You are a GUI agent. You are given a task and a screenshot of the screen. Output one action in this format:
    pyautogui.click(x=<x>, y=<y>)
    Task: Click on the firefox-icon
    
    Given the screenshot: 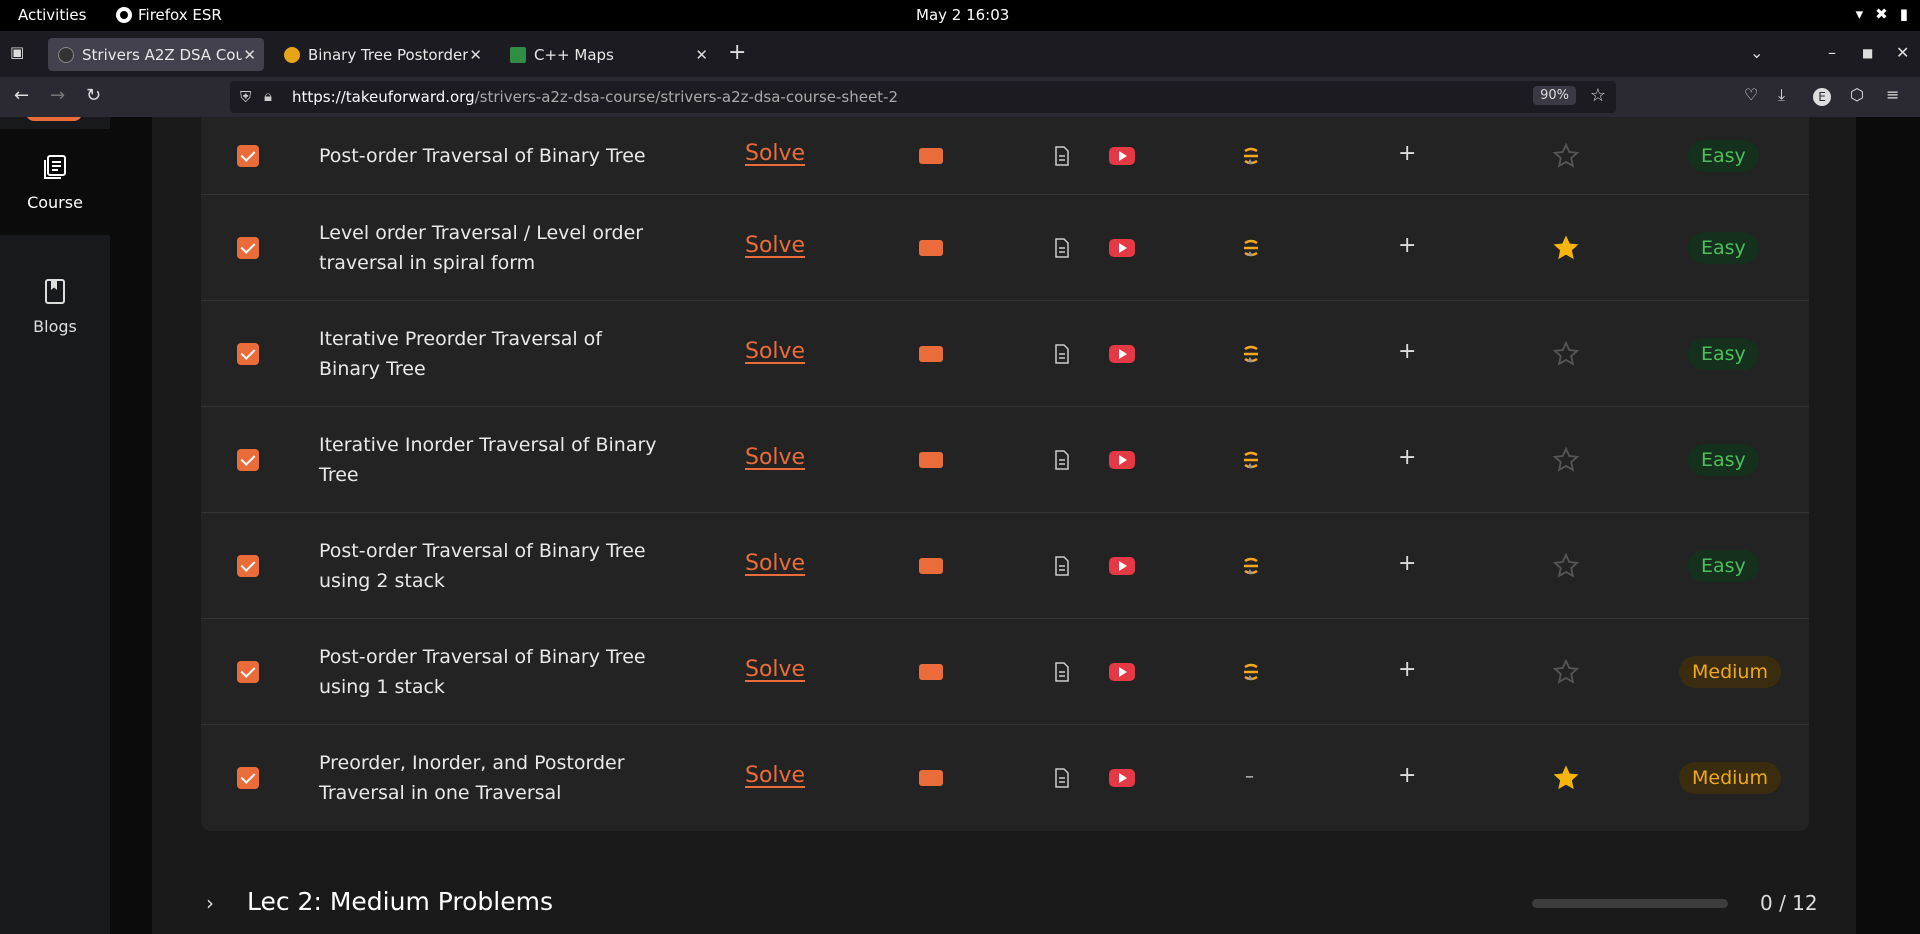 What is the action you would take?
    pyautogui.click(x=124, y=15)
    